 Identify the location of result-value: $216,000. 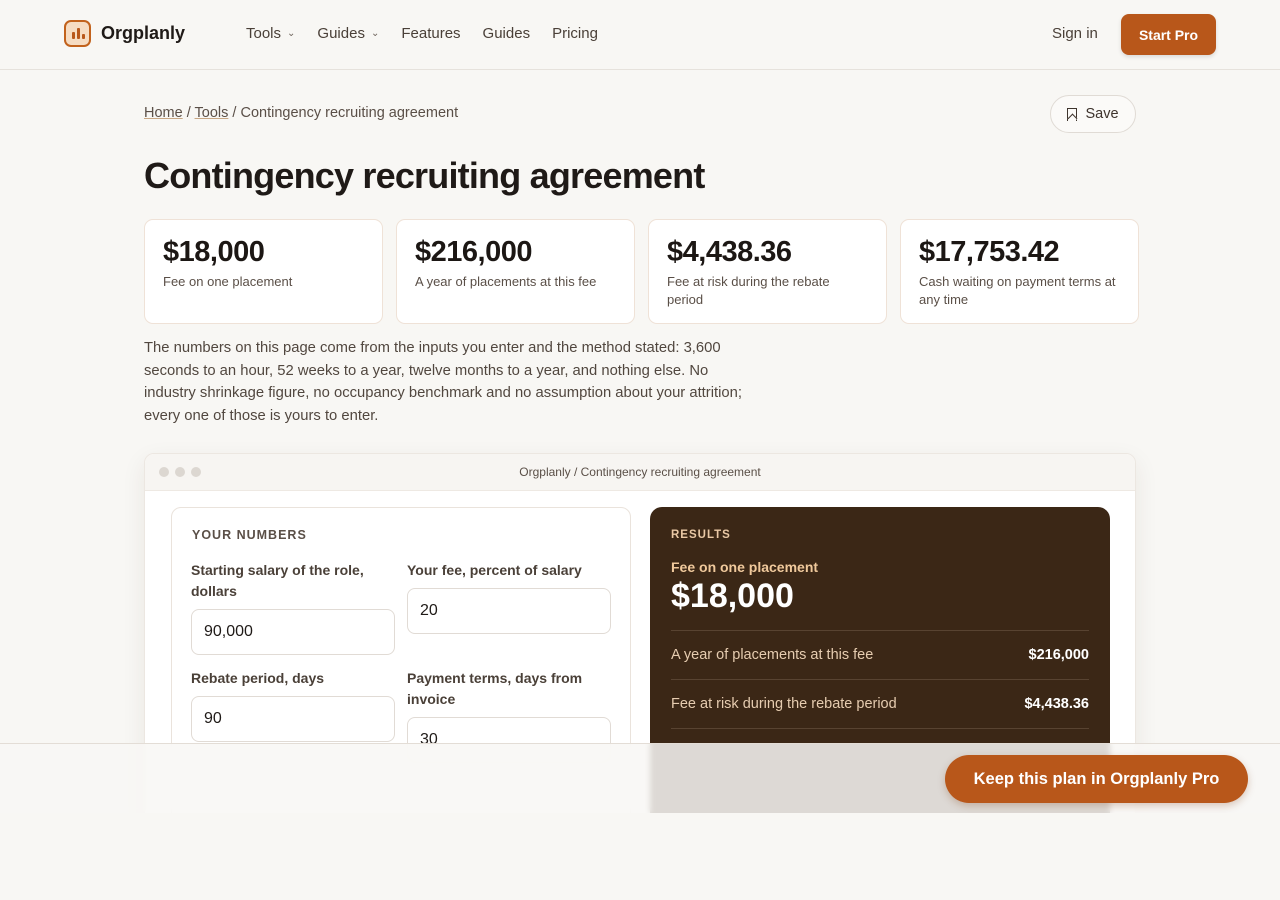
(1058, 655).